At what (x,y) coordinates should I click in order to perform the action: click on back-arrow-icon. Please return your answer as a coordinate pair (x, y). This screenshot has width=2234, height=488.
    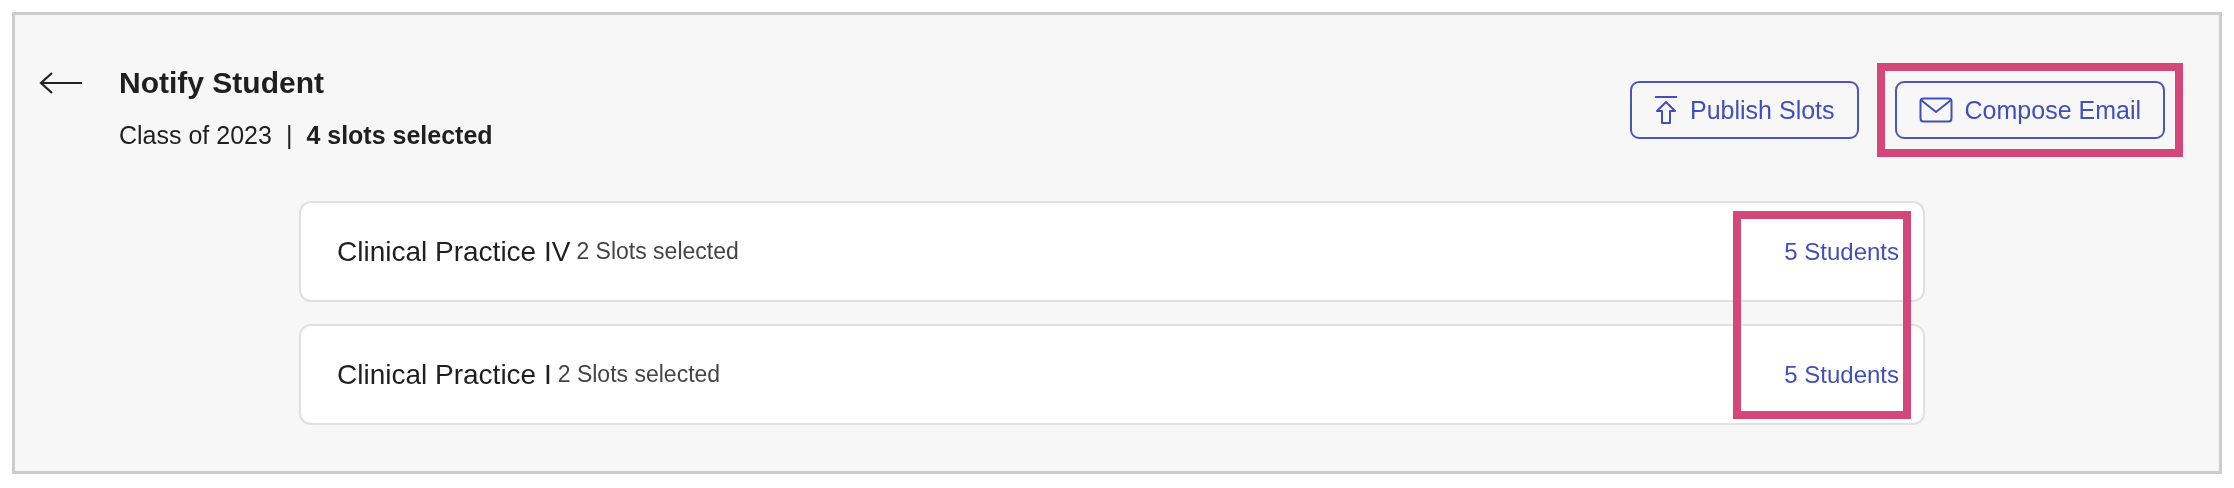
    Looking at the image, I should click on (61, 83).